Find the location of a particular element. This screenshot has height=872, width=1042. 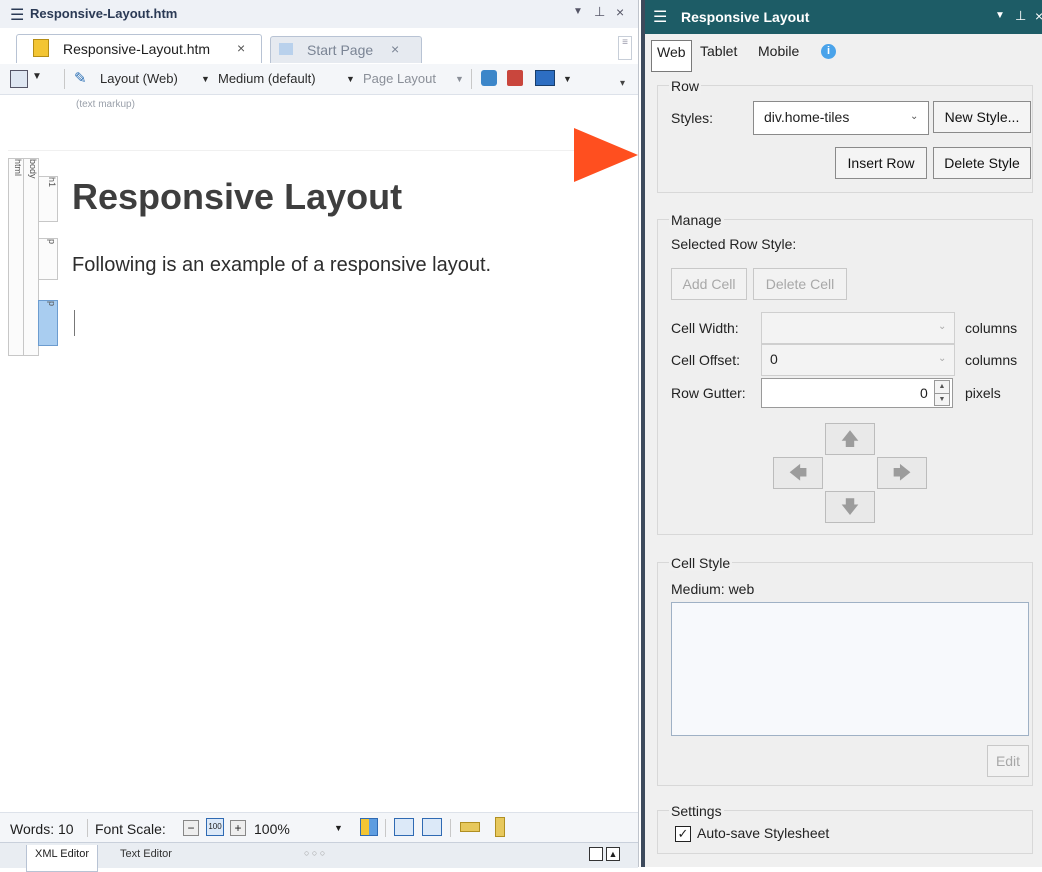

move-up-button: 🡅 is located at coordinates (850, 439).